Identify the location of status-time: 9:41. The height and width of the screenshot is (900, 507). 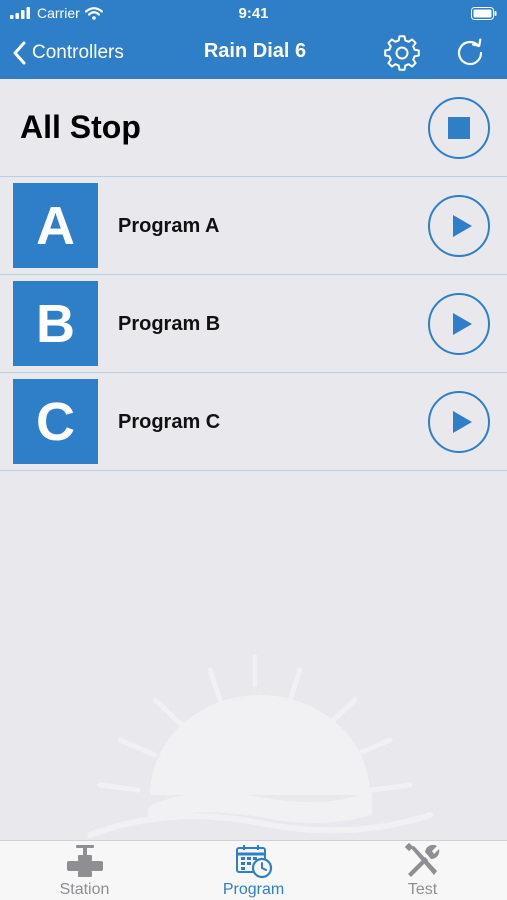
(253, 13).